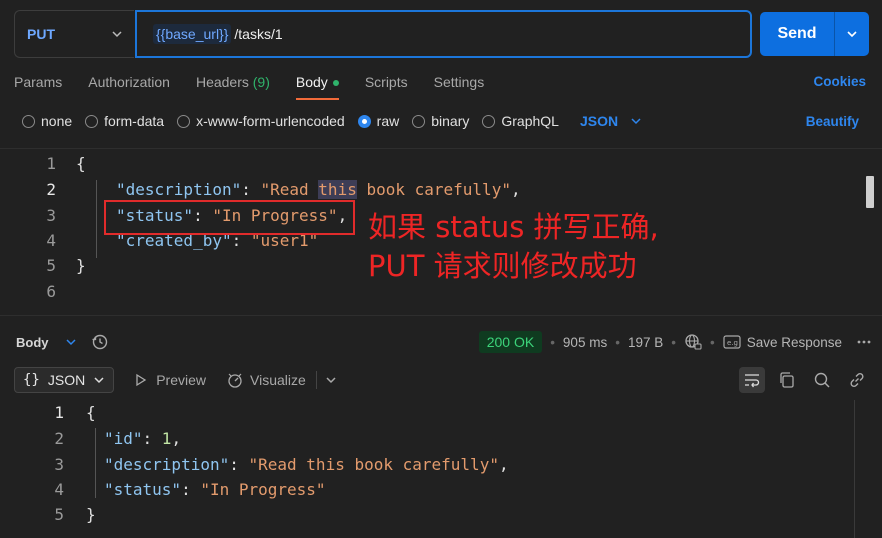 This screenshot has width=882, height=538. Describe the element at coordinates (787, 380) in the screenshot. I see `copy-icon` at that location.